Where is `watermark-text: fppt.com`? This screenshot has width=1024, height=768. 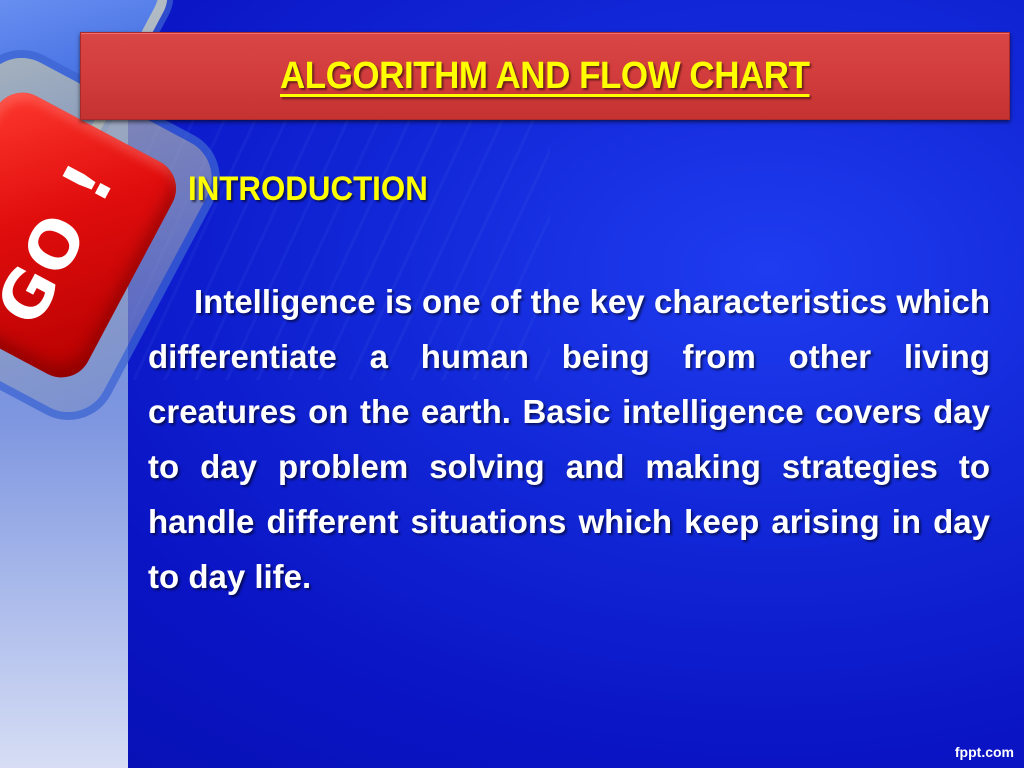
watermark-text: fppt.com is located at coordinates (984, 752).